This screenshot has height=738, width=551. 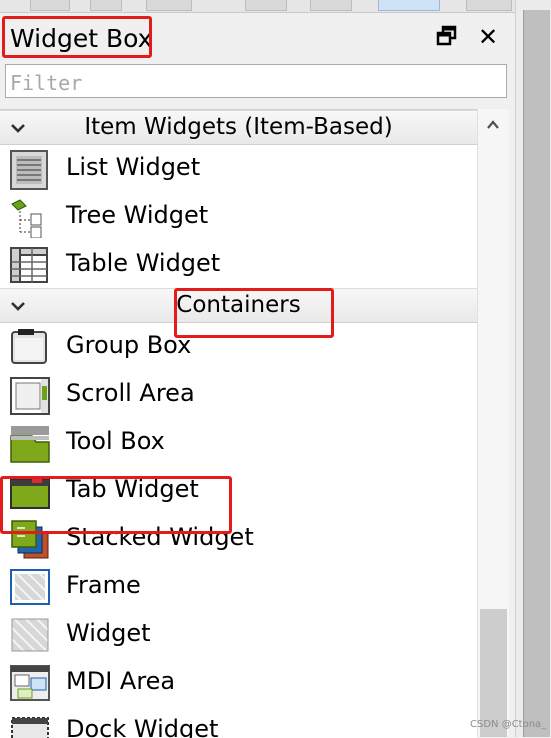 I want to click on item-label: Dock Widget, so click(x=142, y=726).